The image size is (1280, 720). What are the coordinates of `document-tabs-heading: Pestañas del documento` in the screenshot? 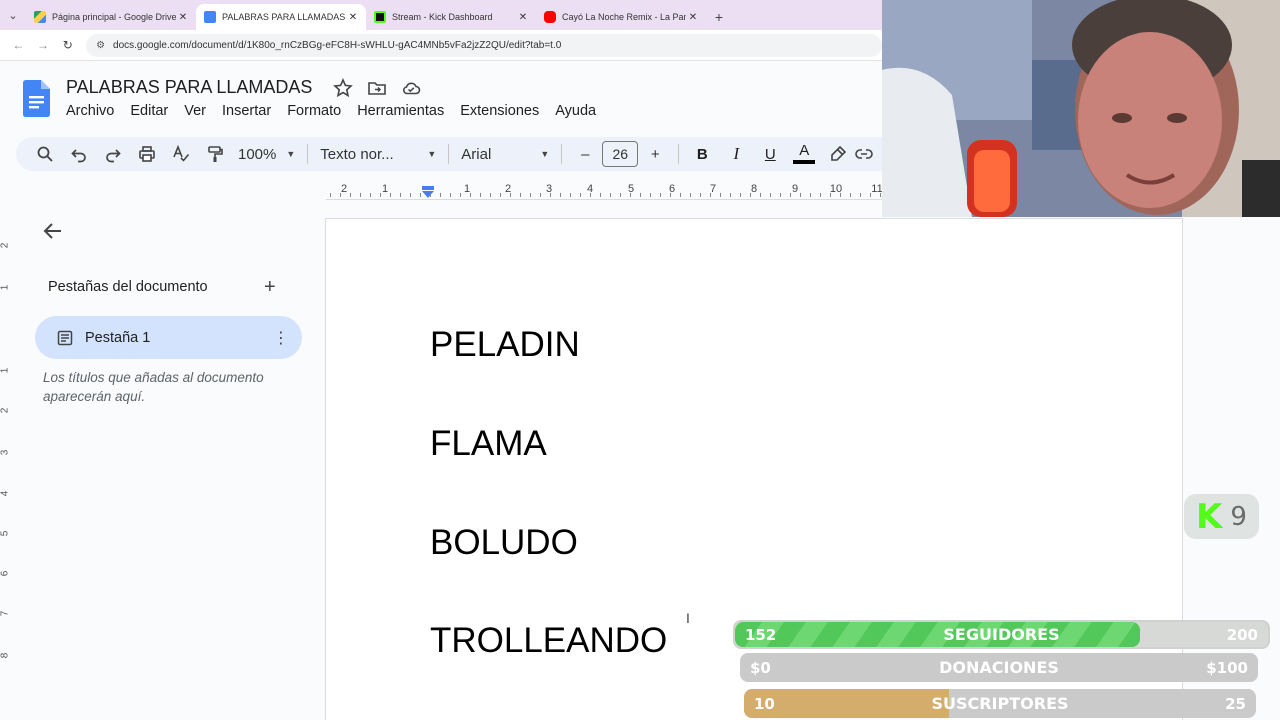 It's located at (128, 287).